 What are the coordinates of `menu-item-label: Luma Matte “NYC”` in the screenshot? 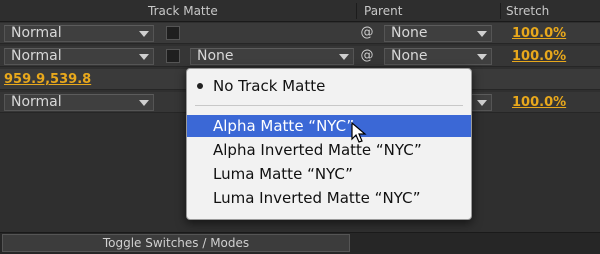 It's located at (283, 174).